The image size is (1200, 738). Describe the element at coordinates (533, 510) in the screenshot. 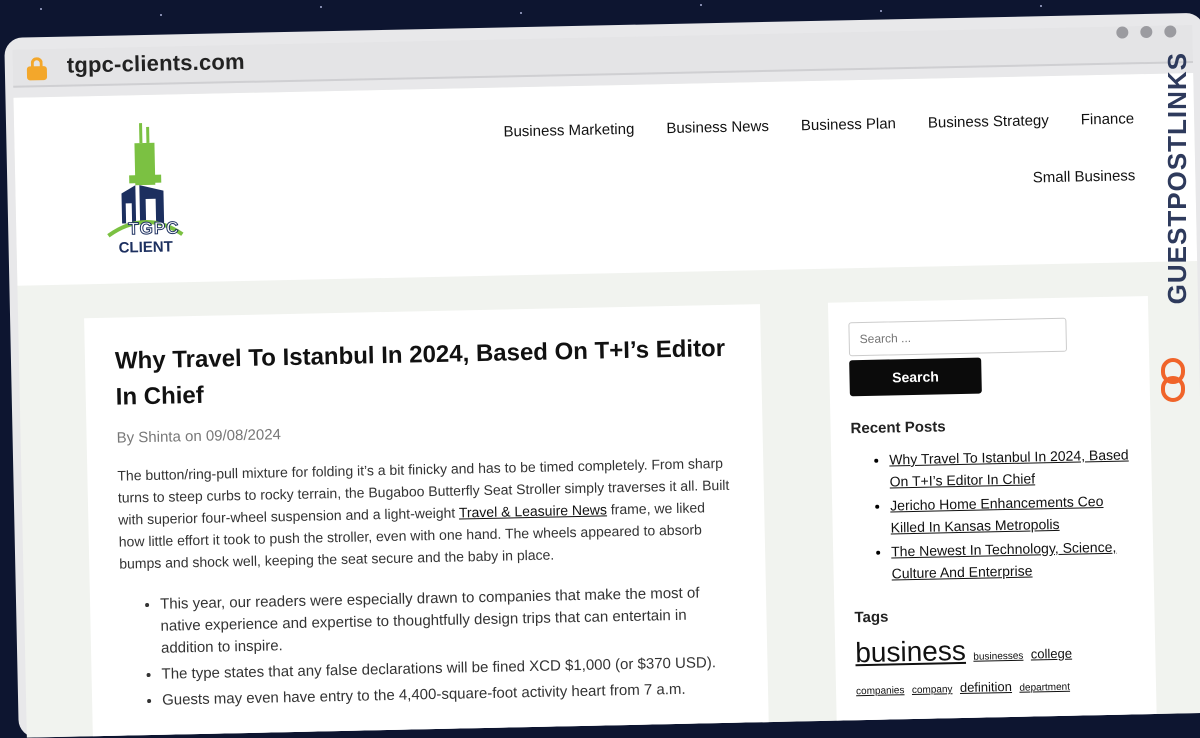

I see `inline-link: Travel & Leasuire News` at that location.